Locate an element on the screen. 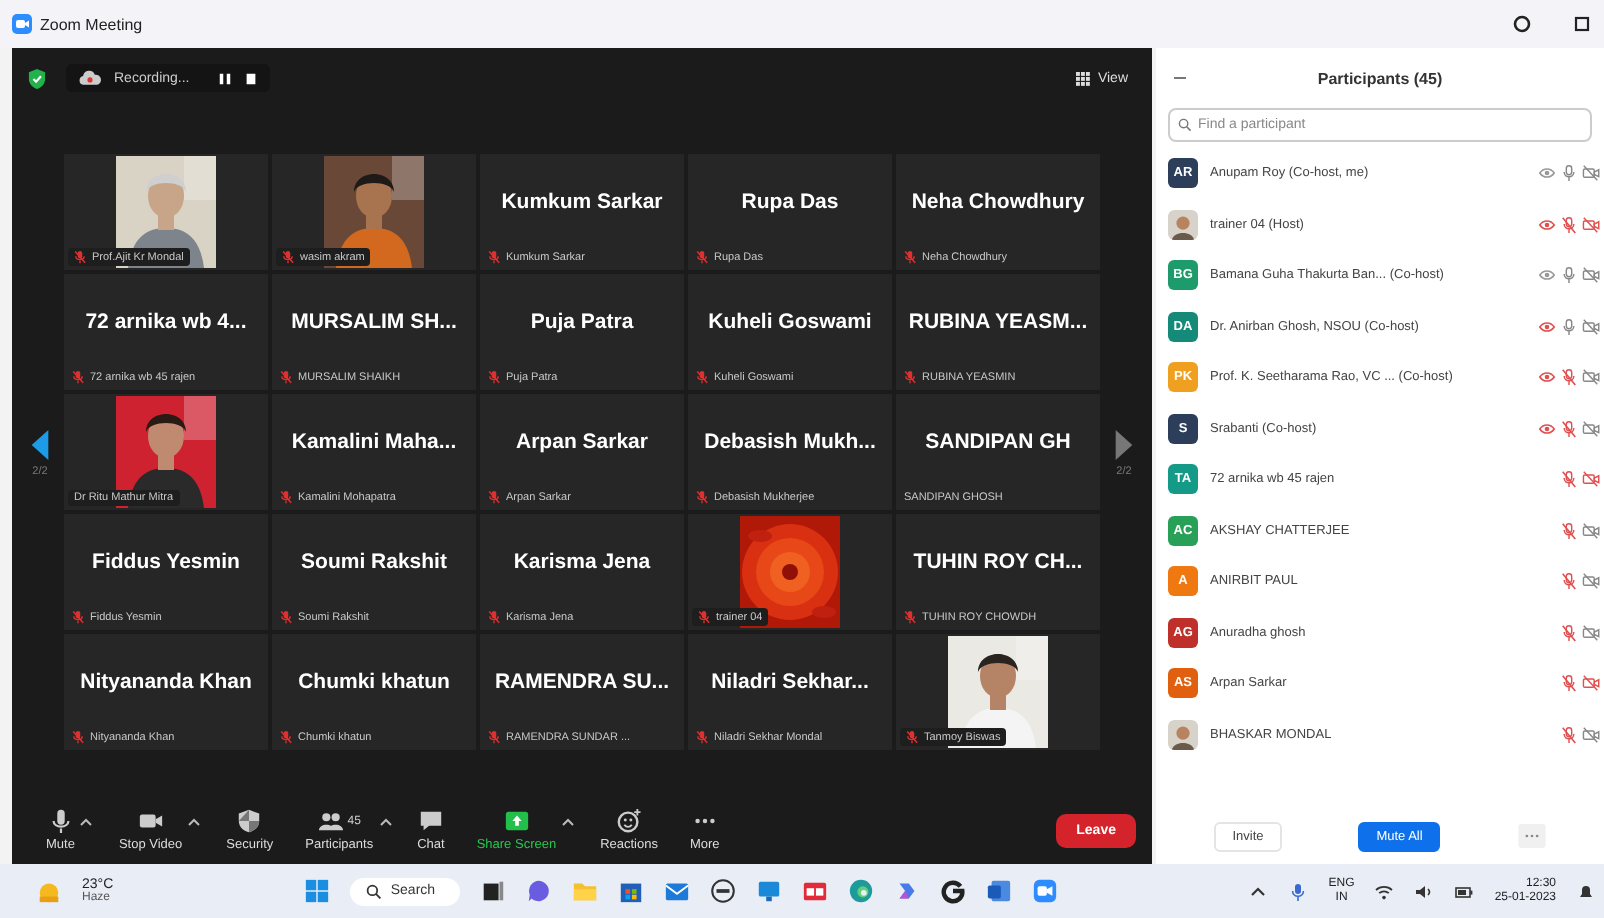  monitor-icon is located at coordinates (768, 891).